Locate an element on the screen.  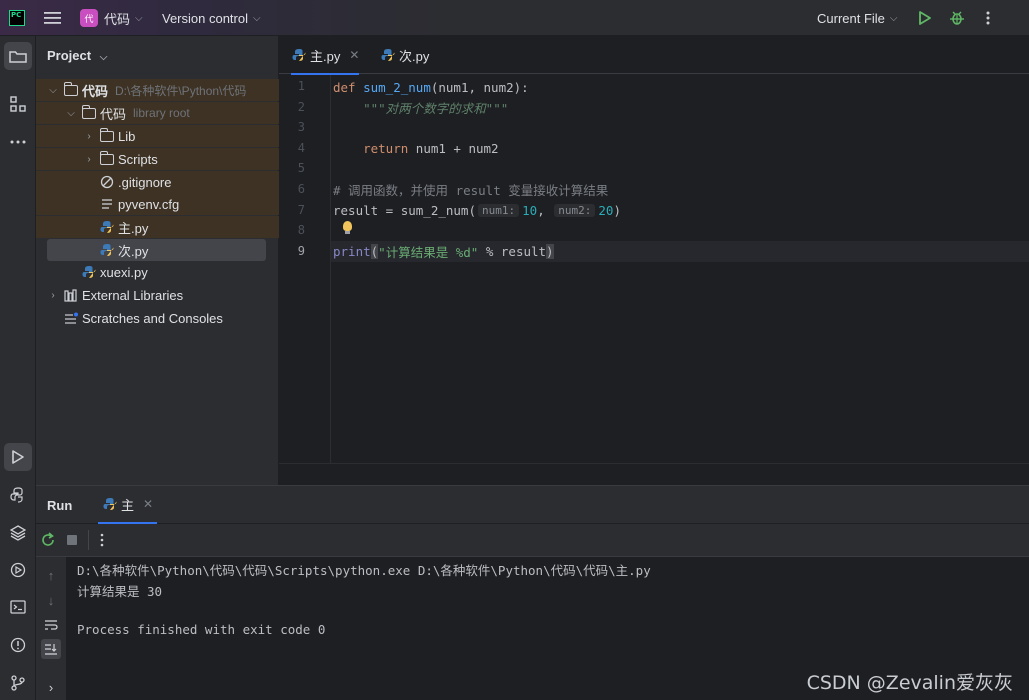
python-icon is located at coordinates (16, 495).